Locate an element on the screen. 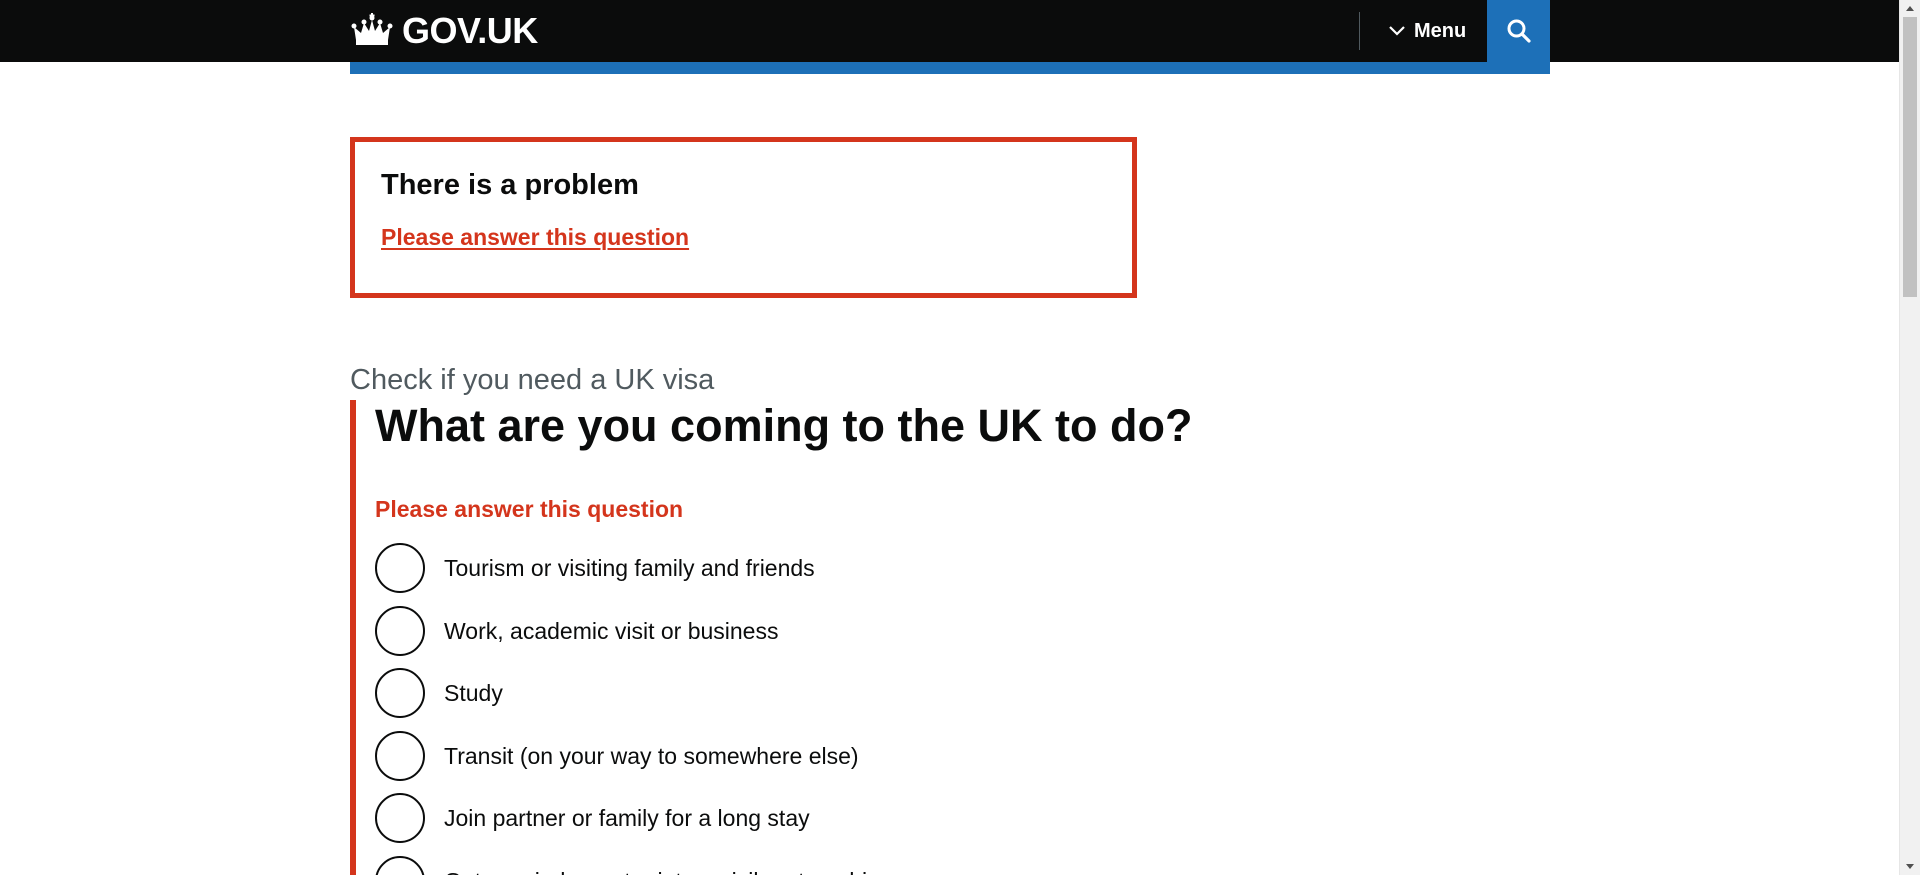 The image size is (1920, 875). radio-option-transit: Transit (on your way to somewhere else) is located at coordinates (627, 755).